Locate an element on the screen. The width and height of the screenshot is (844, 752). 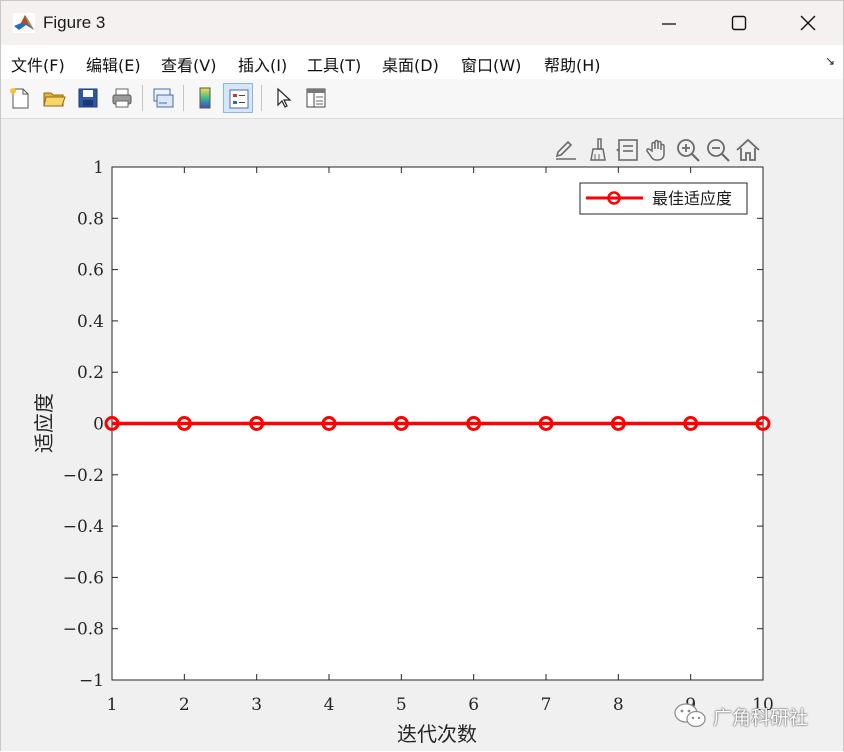
legend-label: 最佳适应度 is located at coordinates (692, 198).